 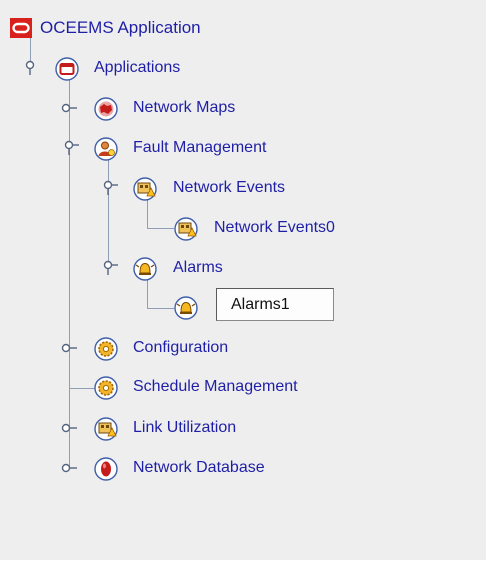 I want to click on tree-node-label: Fault Management, so click(x=200, y=147).